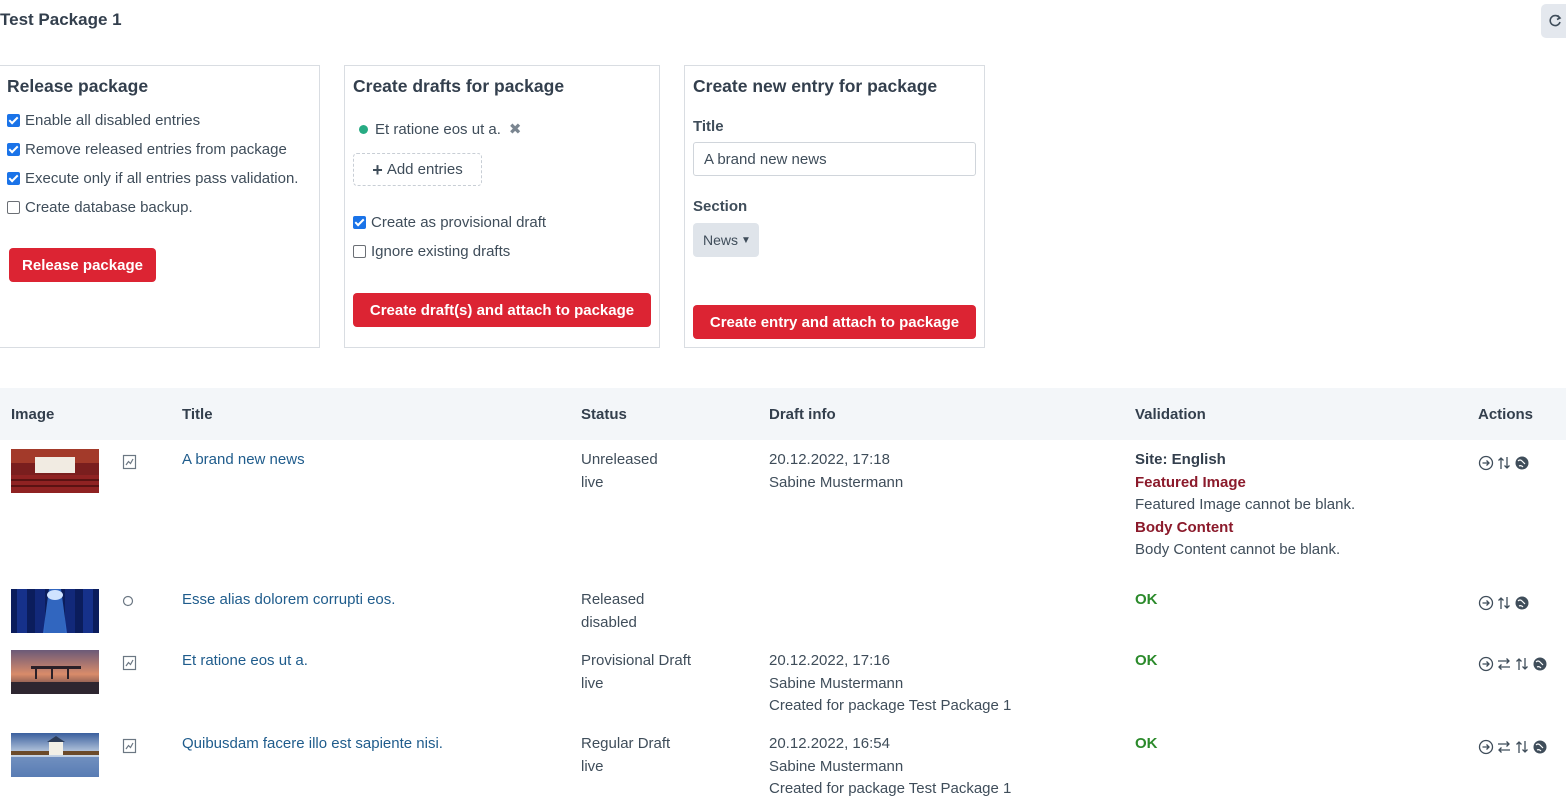 The height and width of the screenshot is (803, 1566). I want to click on validation-error-field: Featured Image, so click(1190, 482).